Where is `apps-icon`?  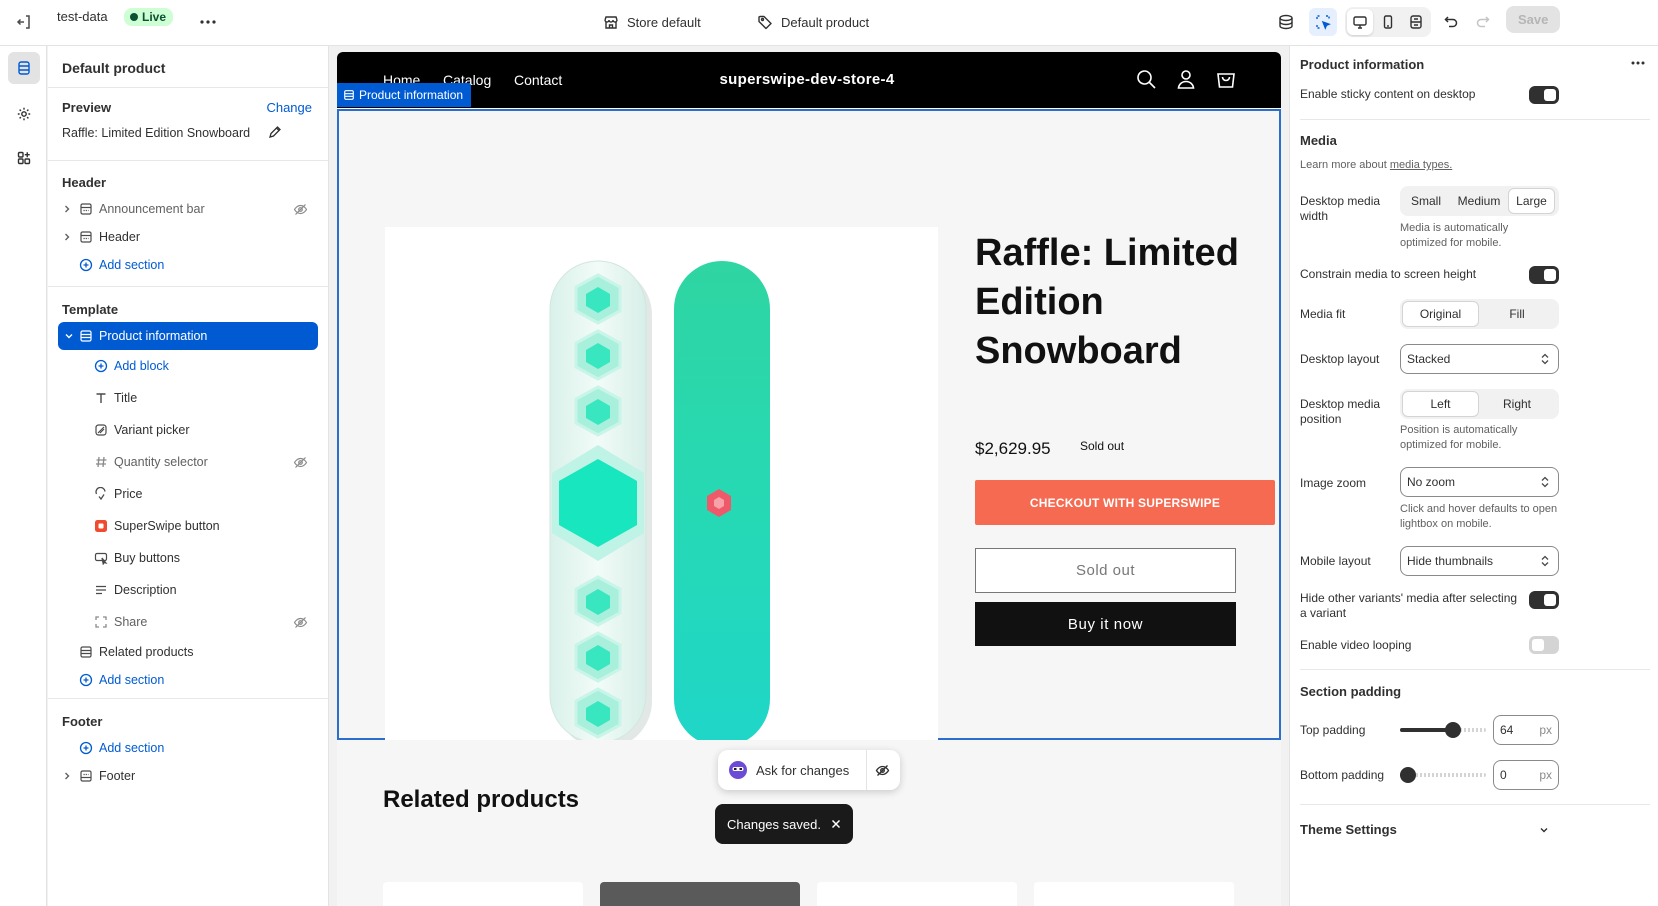 apps-icon is located at coordinates (24, 158).